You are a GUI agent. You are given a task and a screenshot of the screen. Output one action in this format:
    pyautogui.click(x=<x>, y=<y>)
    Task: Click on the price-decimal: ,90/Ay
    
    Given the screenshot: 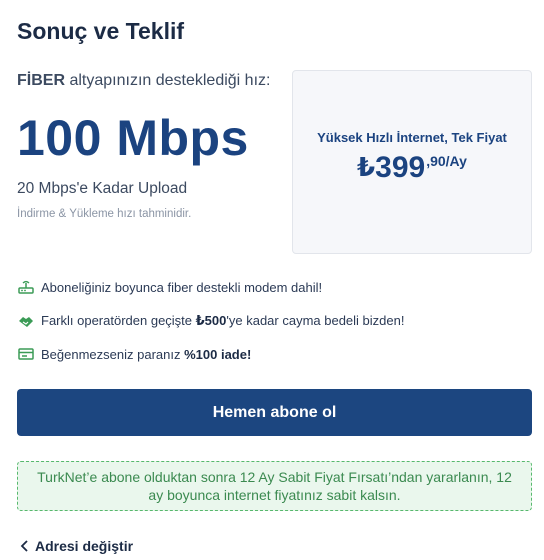 What is the action you would take?
    pyautogui.click(x=446, y=160)
    